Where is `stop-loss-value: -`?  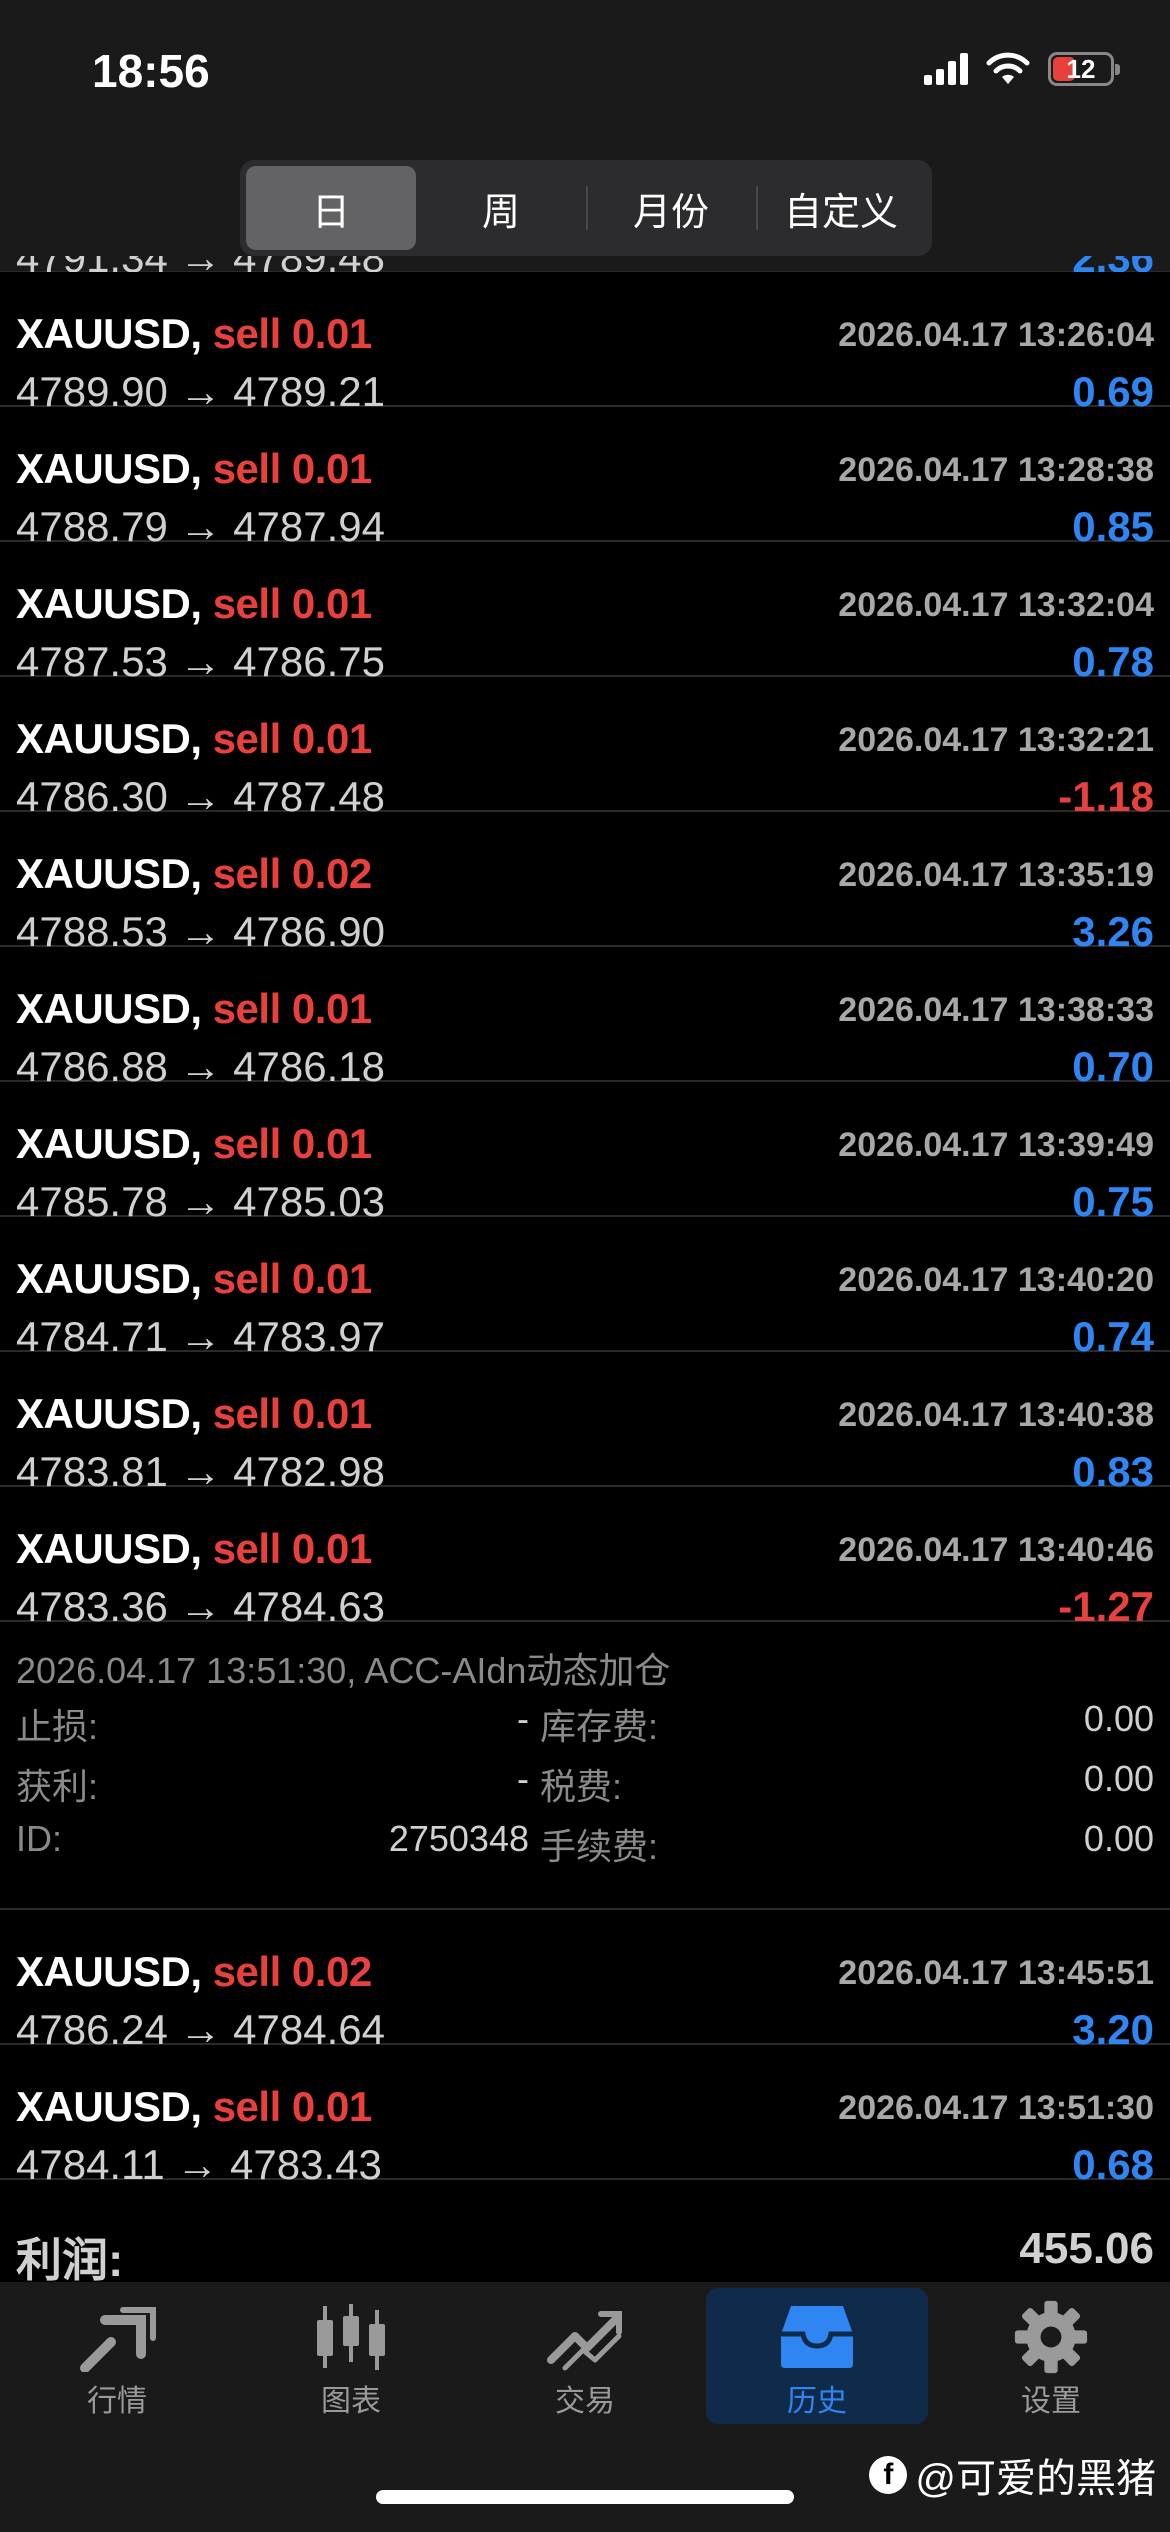
stop-loss-value: - is located at coordinates (523, 1718).